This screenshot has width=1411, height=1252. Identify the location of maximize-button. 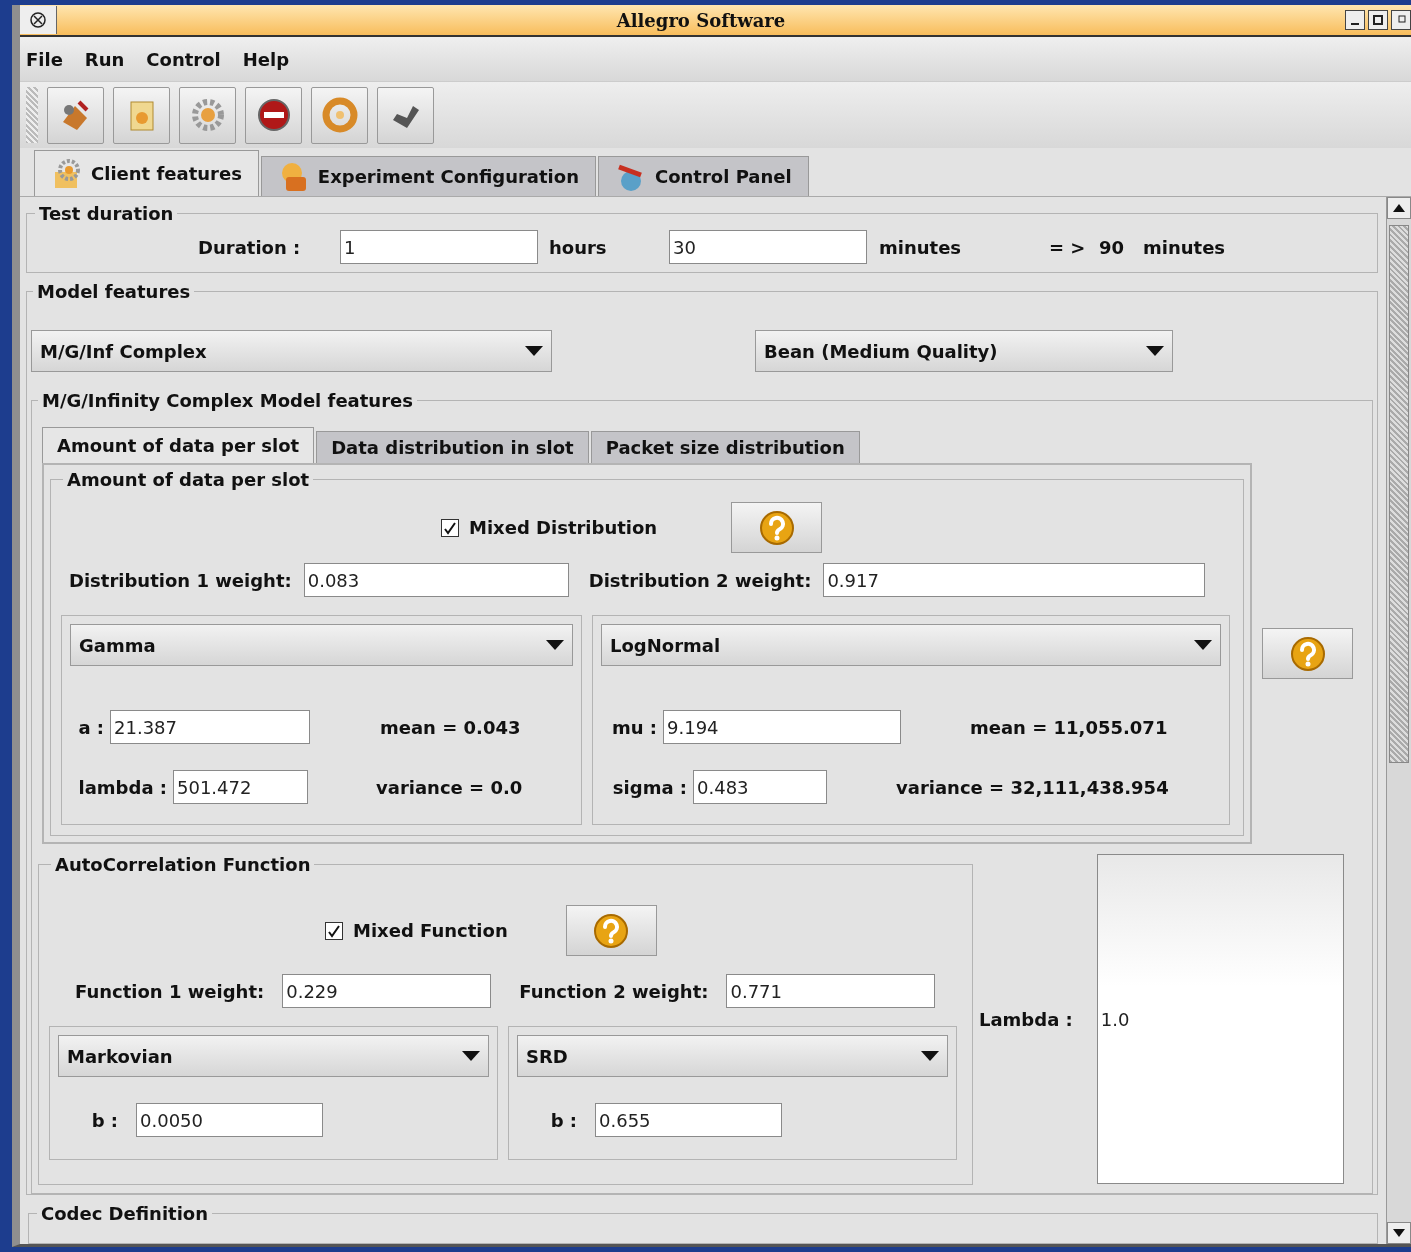
(1378, 20).